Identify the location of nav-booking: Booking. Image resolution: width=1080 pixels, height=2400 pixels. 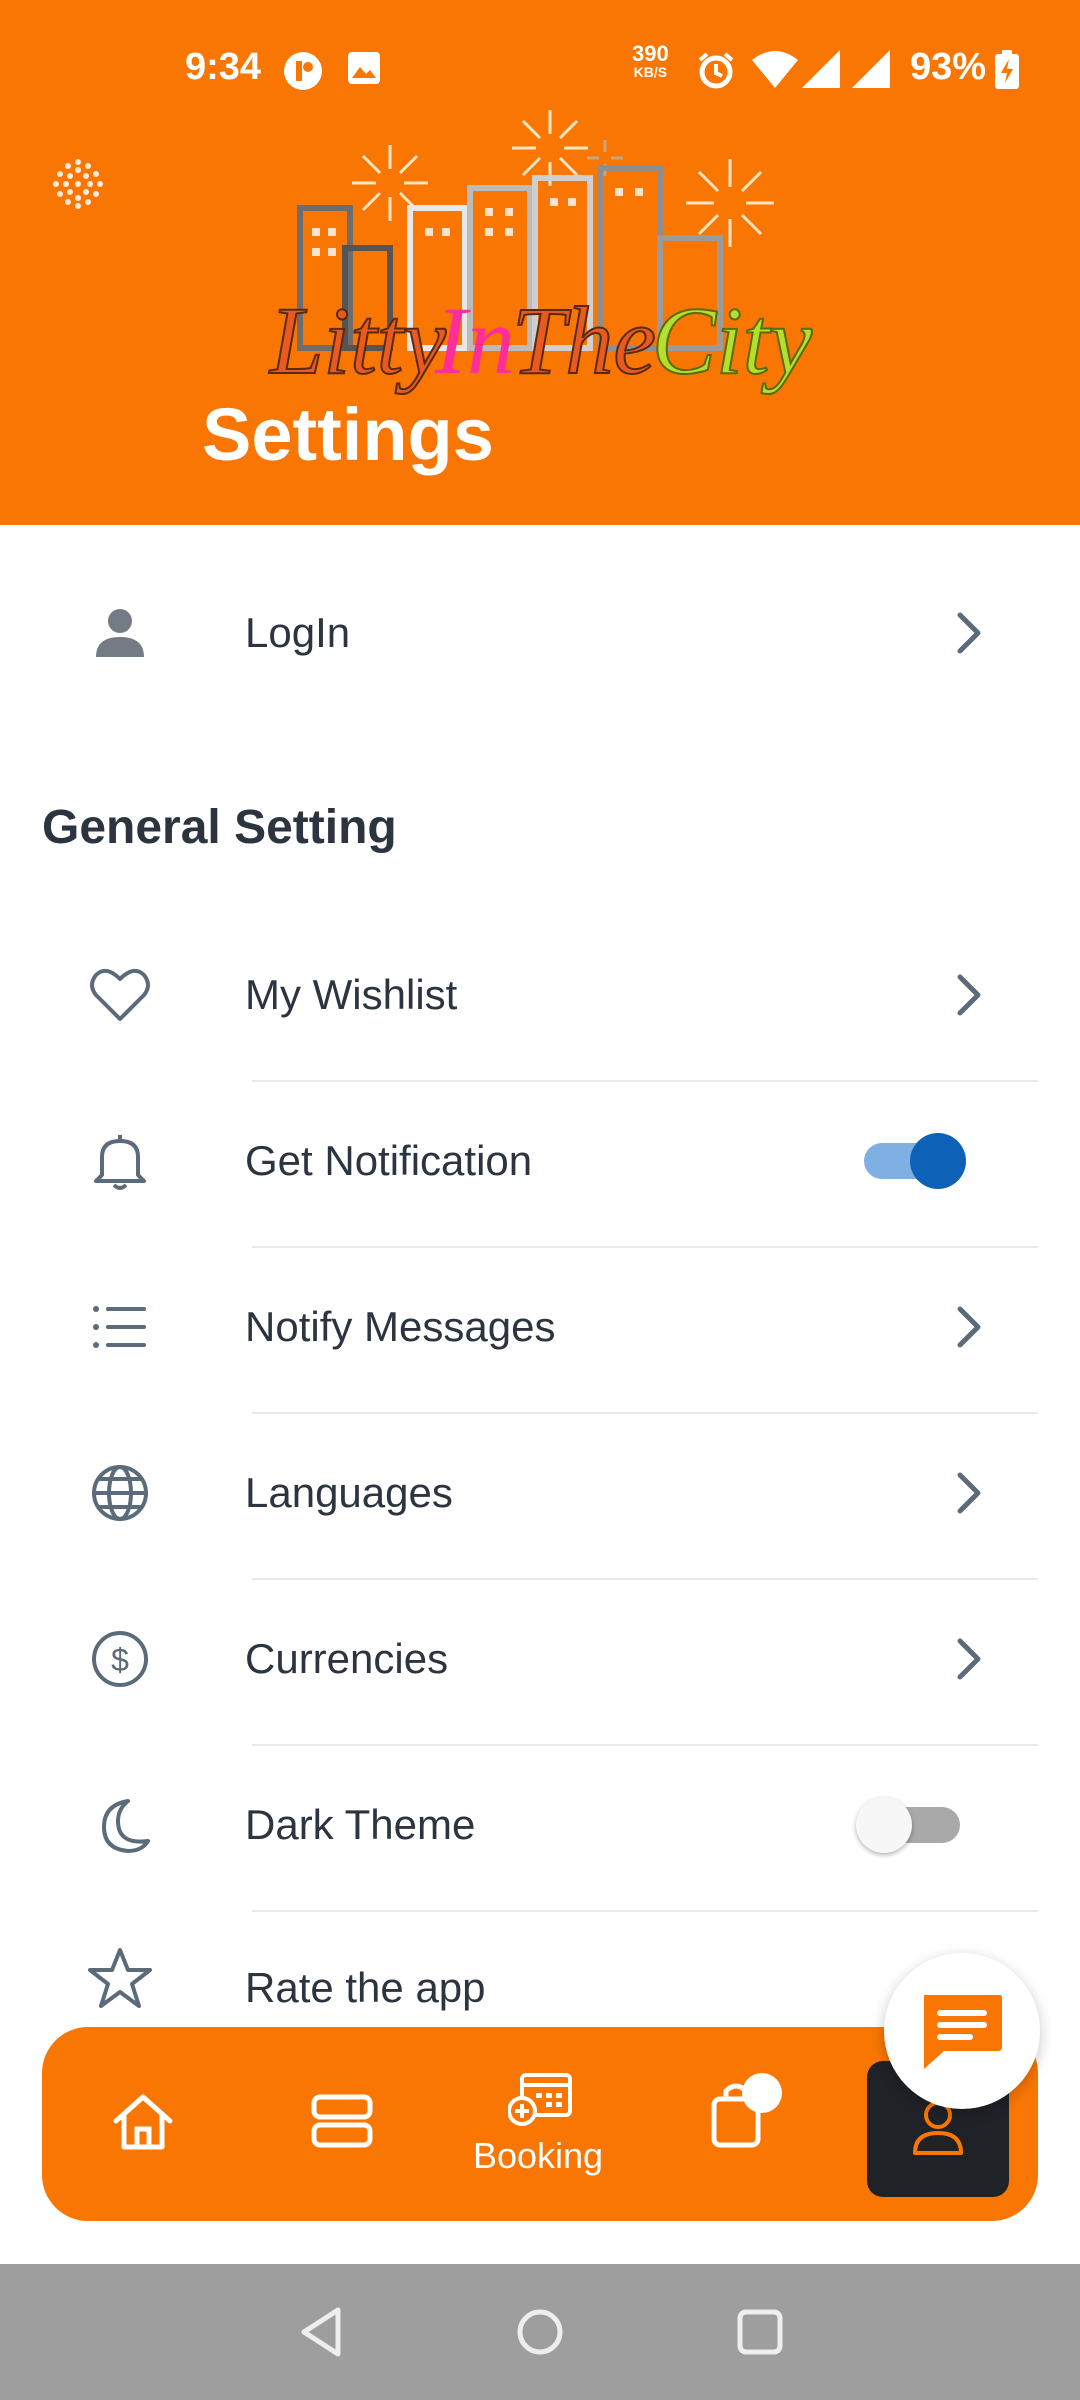
(538, 2124).